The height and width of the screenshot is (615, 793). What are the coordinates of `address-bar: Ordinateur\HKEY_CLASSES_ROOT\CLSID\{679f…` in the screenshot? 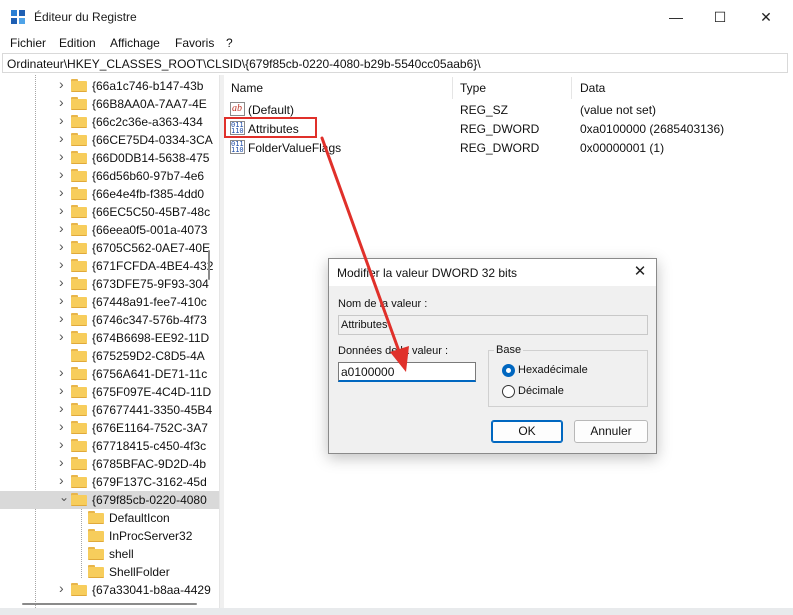 It's located at (395, 63).